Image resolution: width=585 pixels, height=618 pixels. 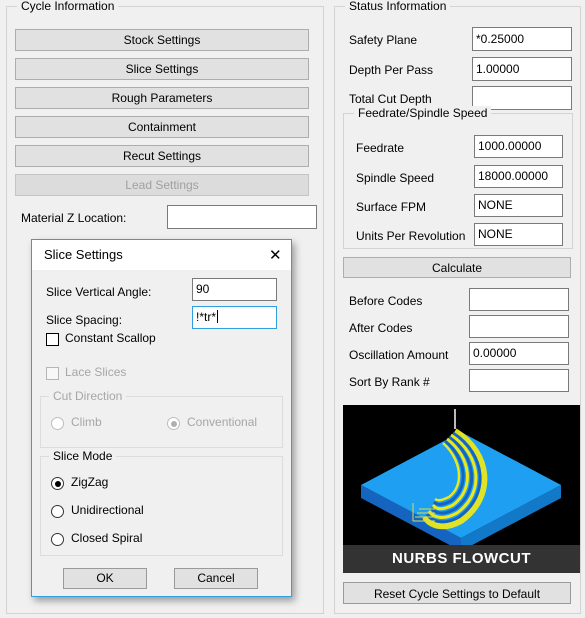 What do you see at coordinates (206, 317) in the screenshot?
I see `slice-spacing-value: !*tr*` at bounding box center [206, 317].